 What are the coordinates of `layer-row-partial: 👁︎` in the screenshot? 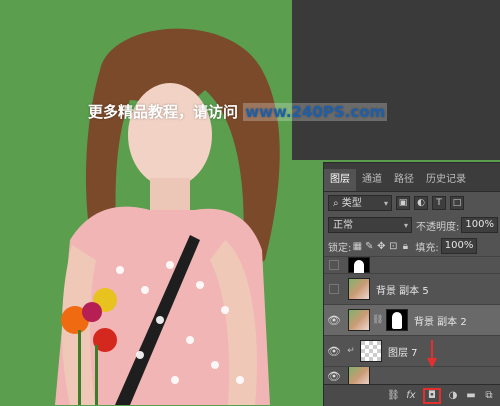 It's located at (412, 375).